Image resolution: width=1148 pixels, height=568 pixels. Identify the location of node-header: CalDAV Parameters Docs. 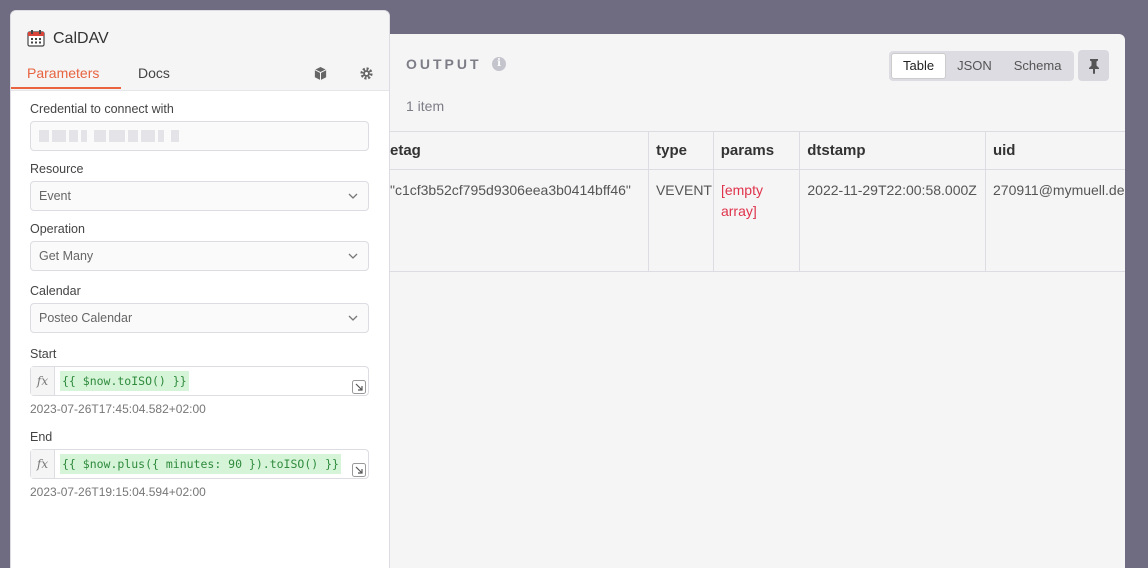
(200, 51).